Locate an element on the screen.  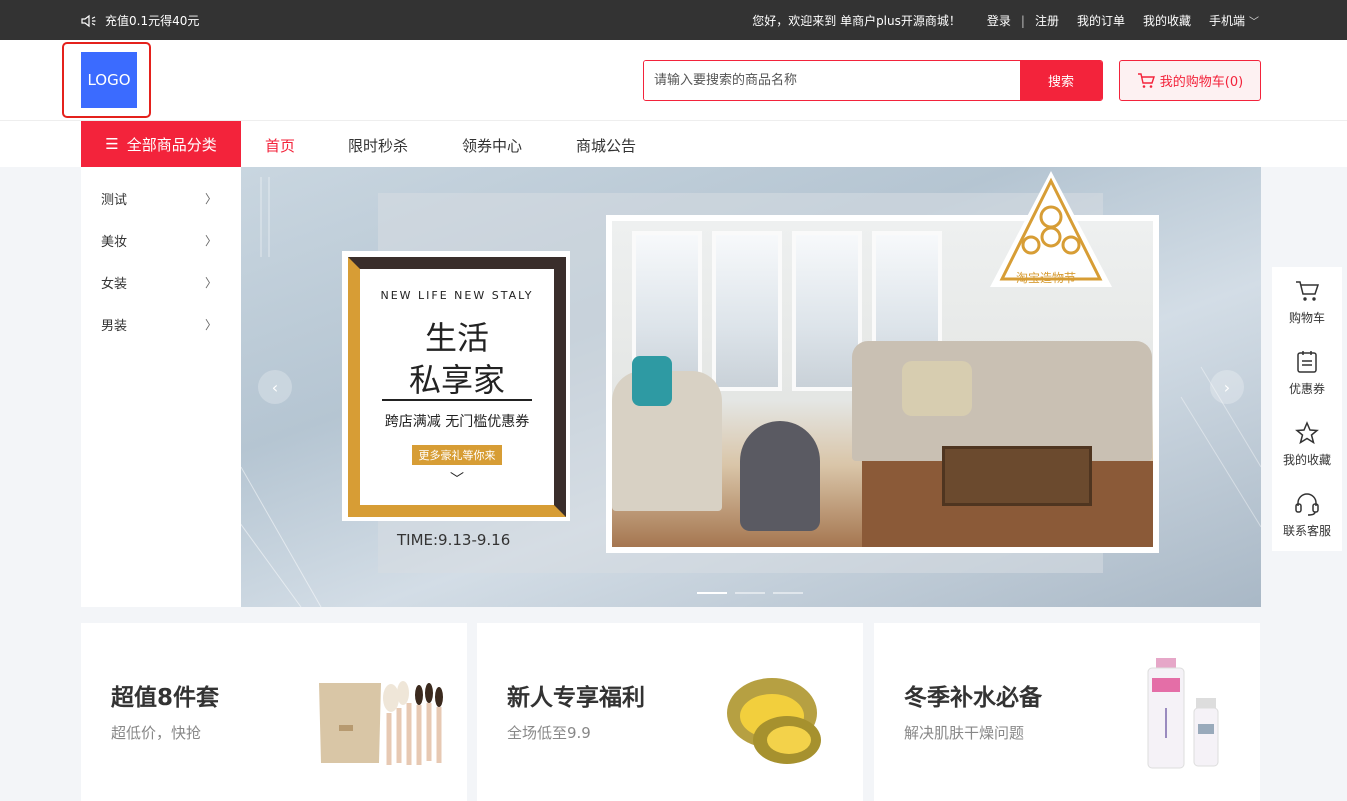
nav-flash-sale: 限时秒杀 is located at coordinates (378, 145).